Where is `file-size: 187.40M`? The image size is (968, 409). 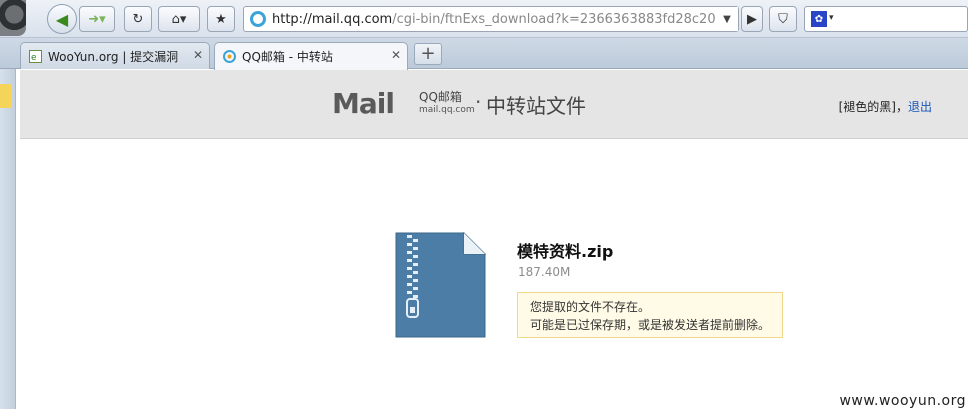 file-size: 187.40M is located at coordinates (544, 272).